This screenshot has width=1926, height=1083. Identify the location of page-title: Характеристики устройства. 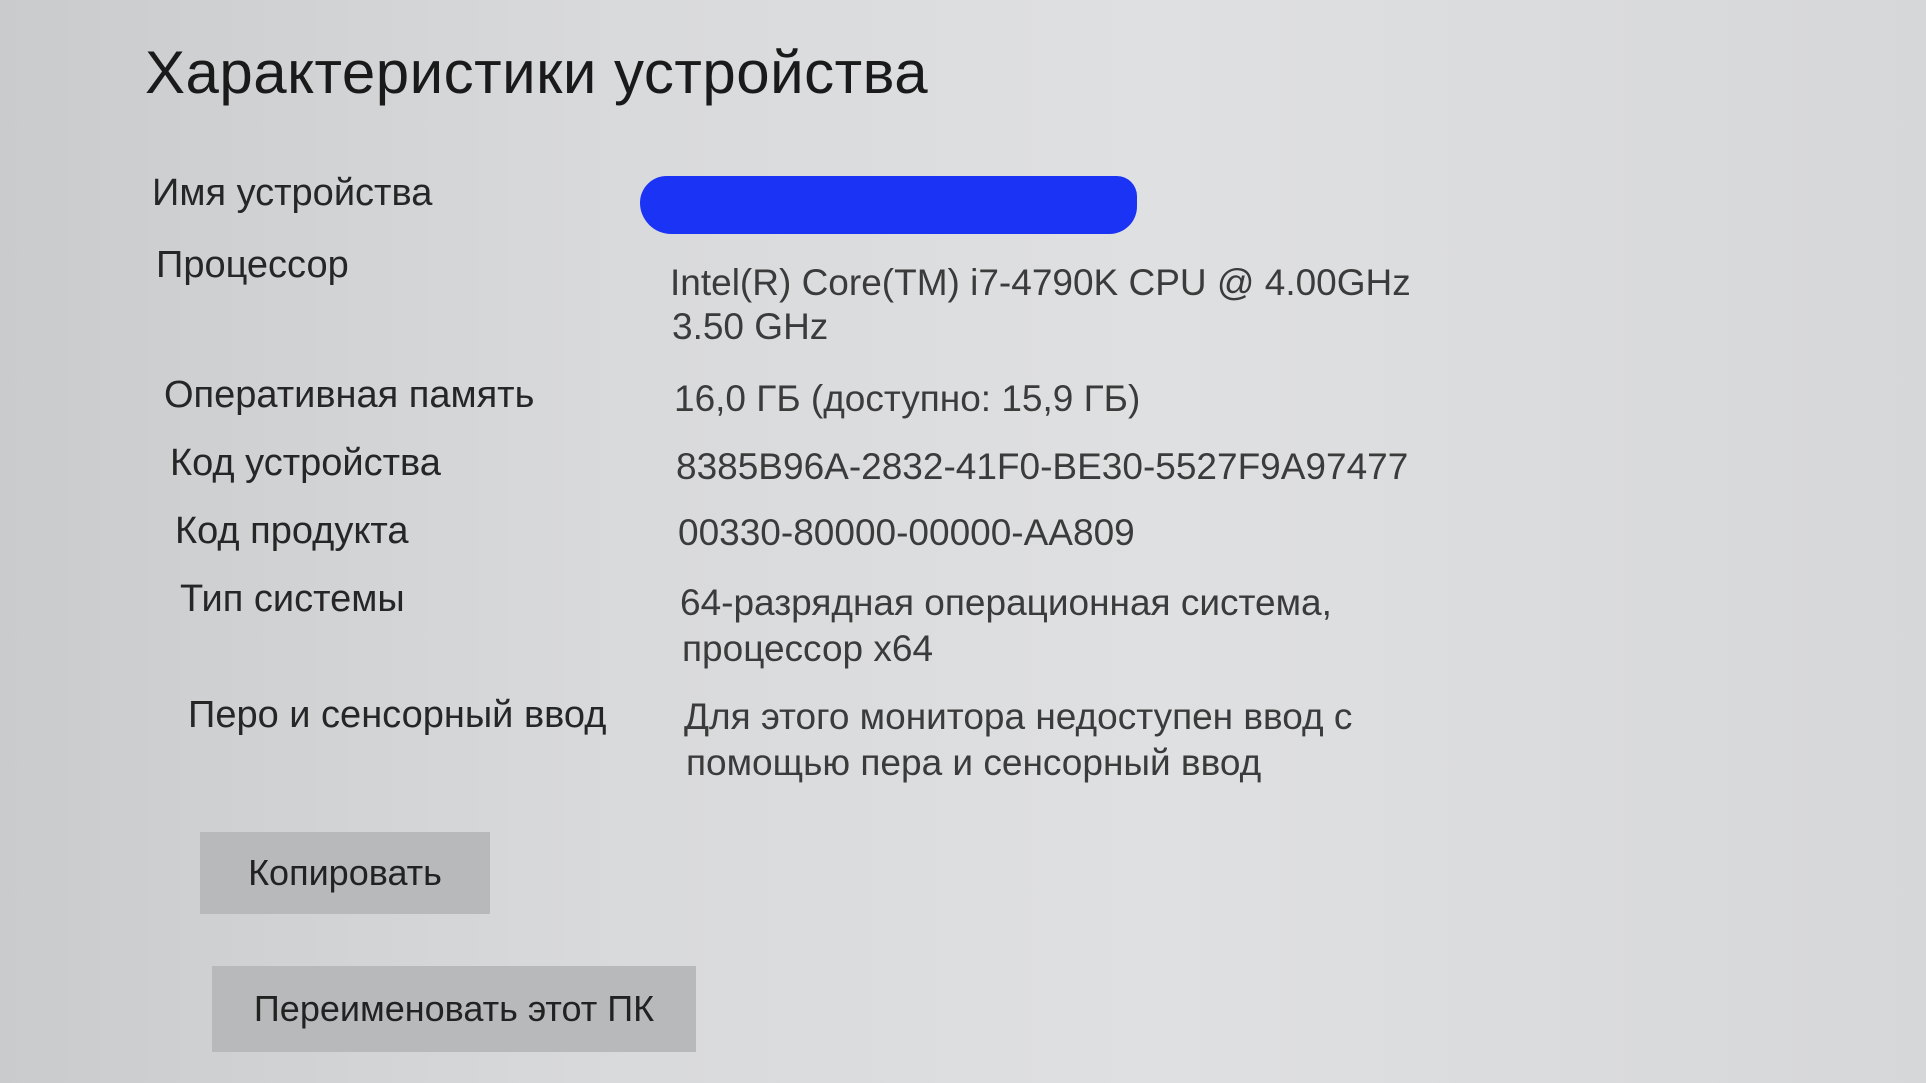
(537, 72).